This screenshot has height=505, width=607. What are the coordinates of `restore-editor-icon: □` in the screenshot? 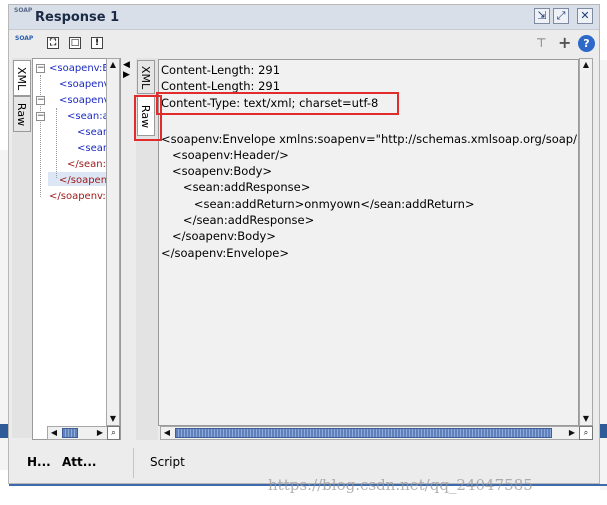 It's located at (75, 43).